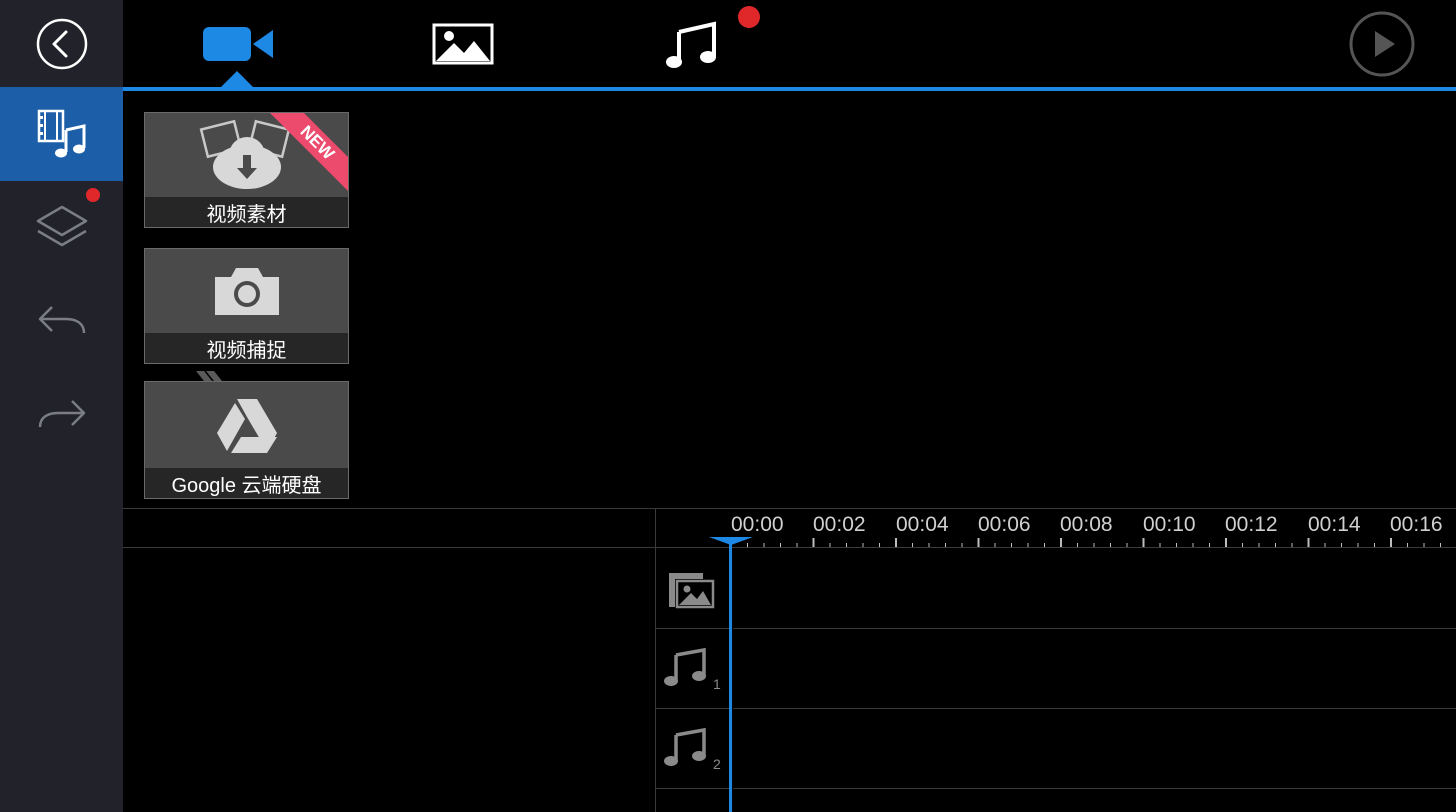  I want to click on google-drive-icon, so click(246, 425).